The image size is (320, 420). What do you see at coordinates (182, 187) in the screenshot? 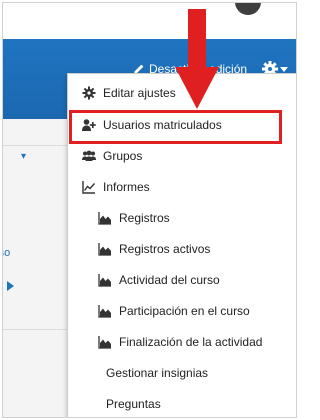
I see `menu-item-reports: Informes` at bounding box center [182, 187].